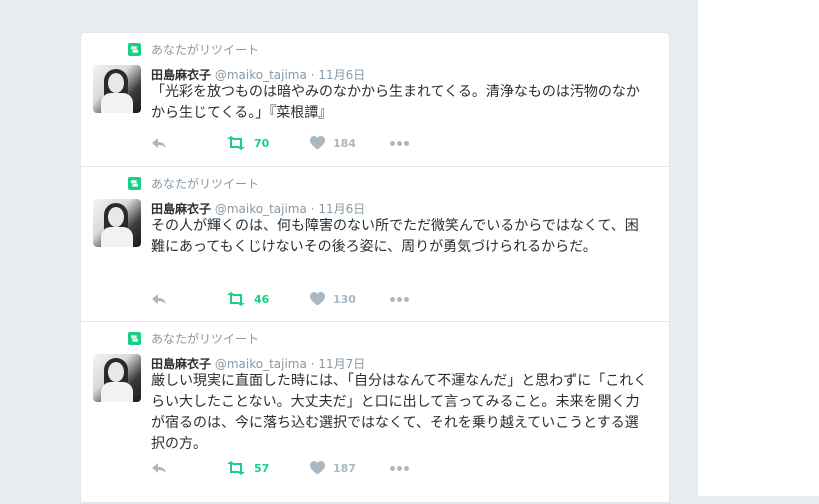 The height and width of the screenshot is (504, 819). What do you see at coordinates (262, 468) in the screenshot?
I see `retweet-count: 57` at bounding box center [262, 468].